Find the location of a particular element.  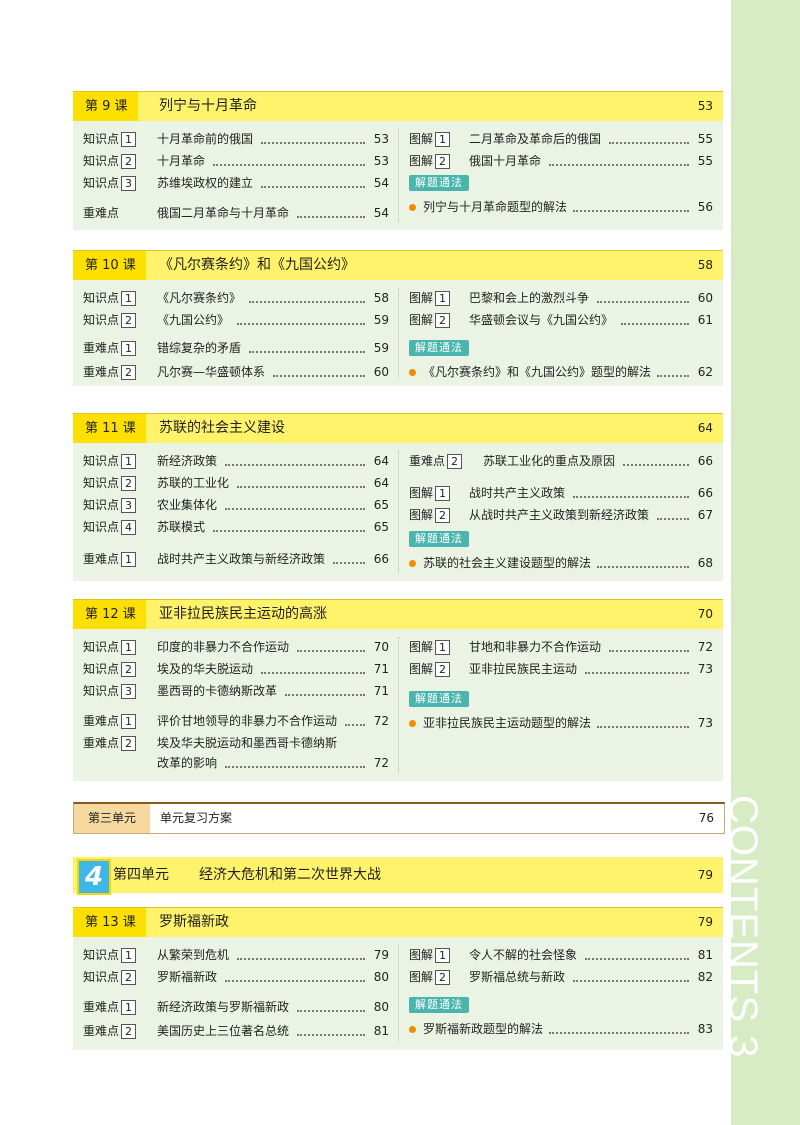

entry-page: 70 is located at coordinates (381, 647).